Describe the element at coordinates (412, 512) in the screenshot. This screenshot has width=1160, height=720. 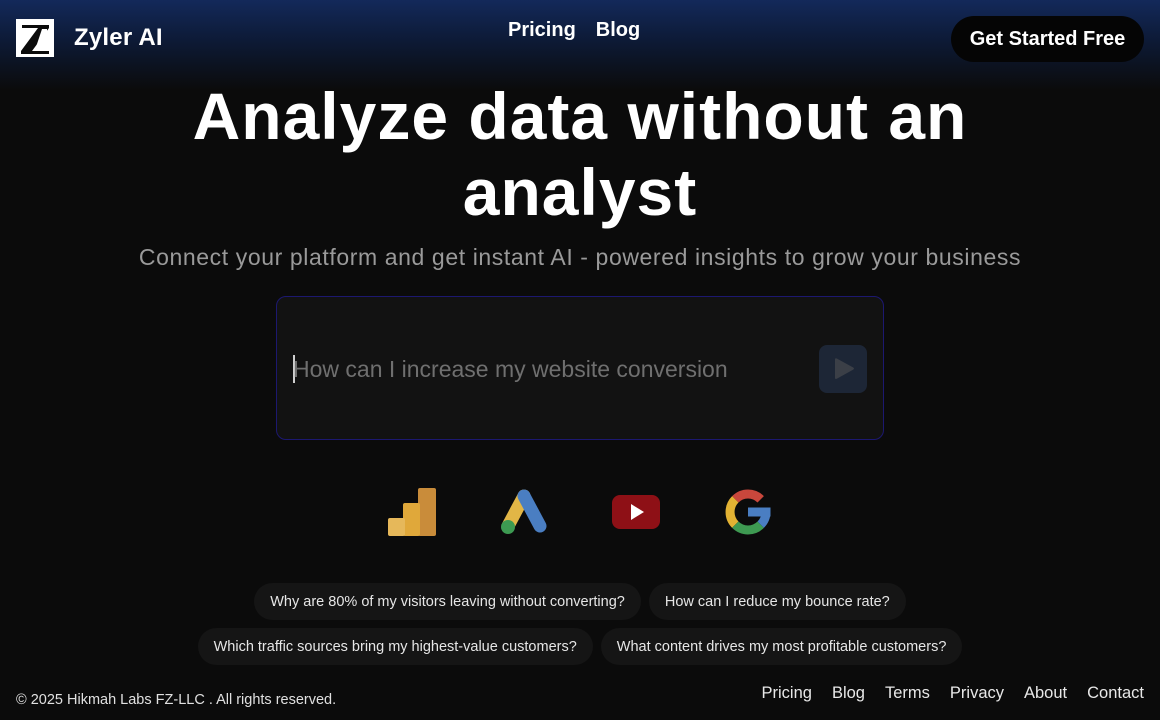
I see `google-analytics-icon` at that location.